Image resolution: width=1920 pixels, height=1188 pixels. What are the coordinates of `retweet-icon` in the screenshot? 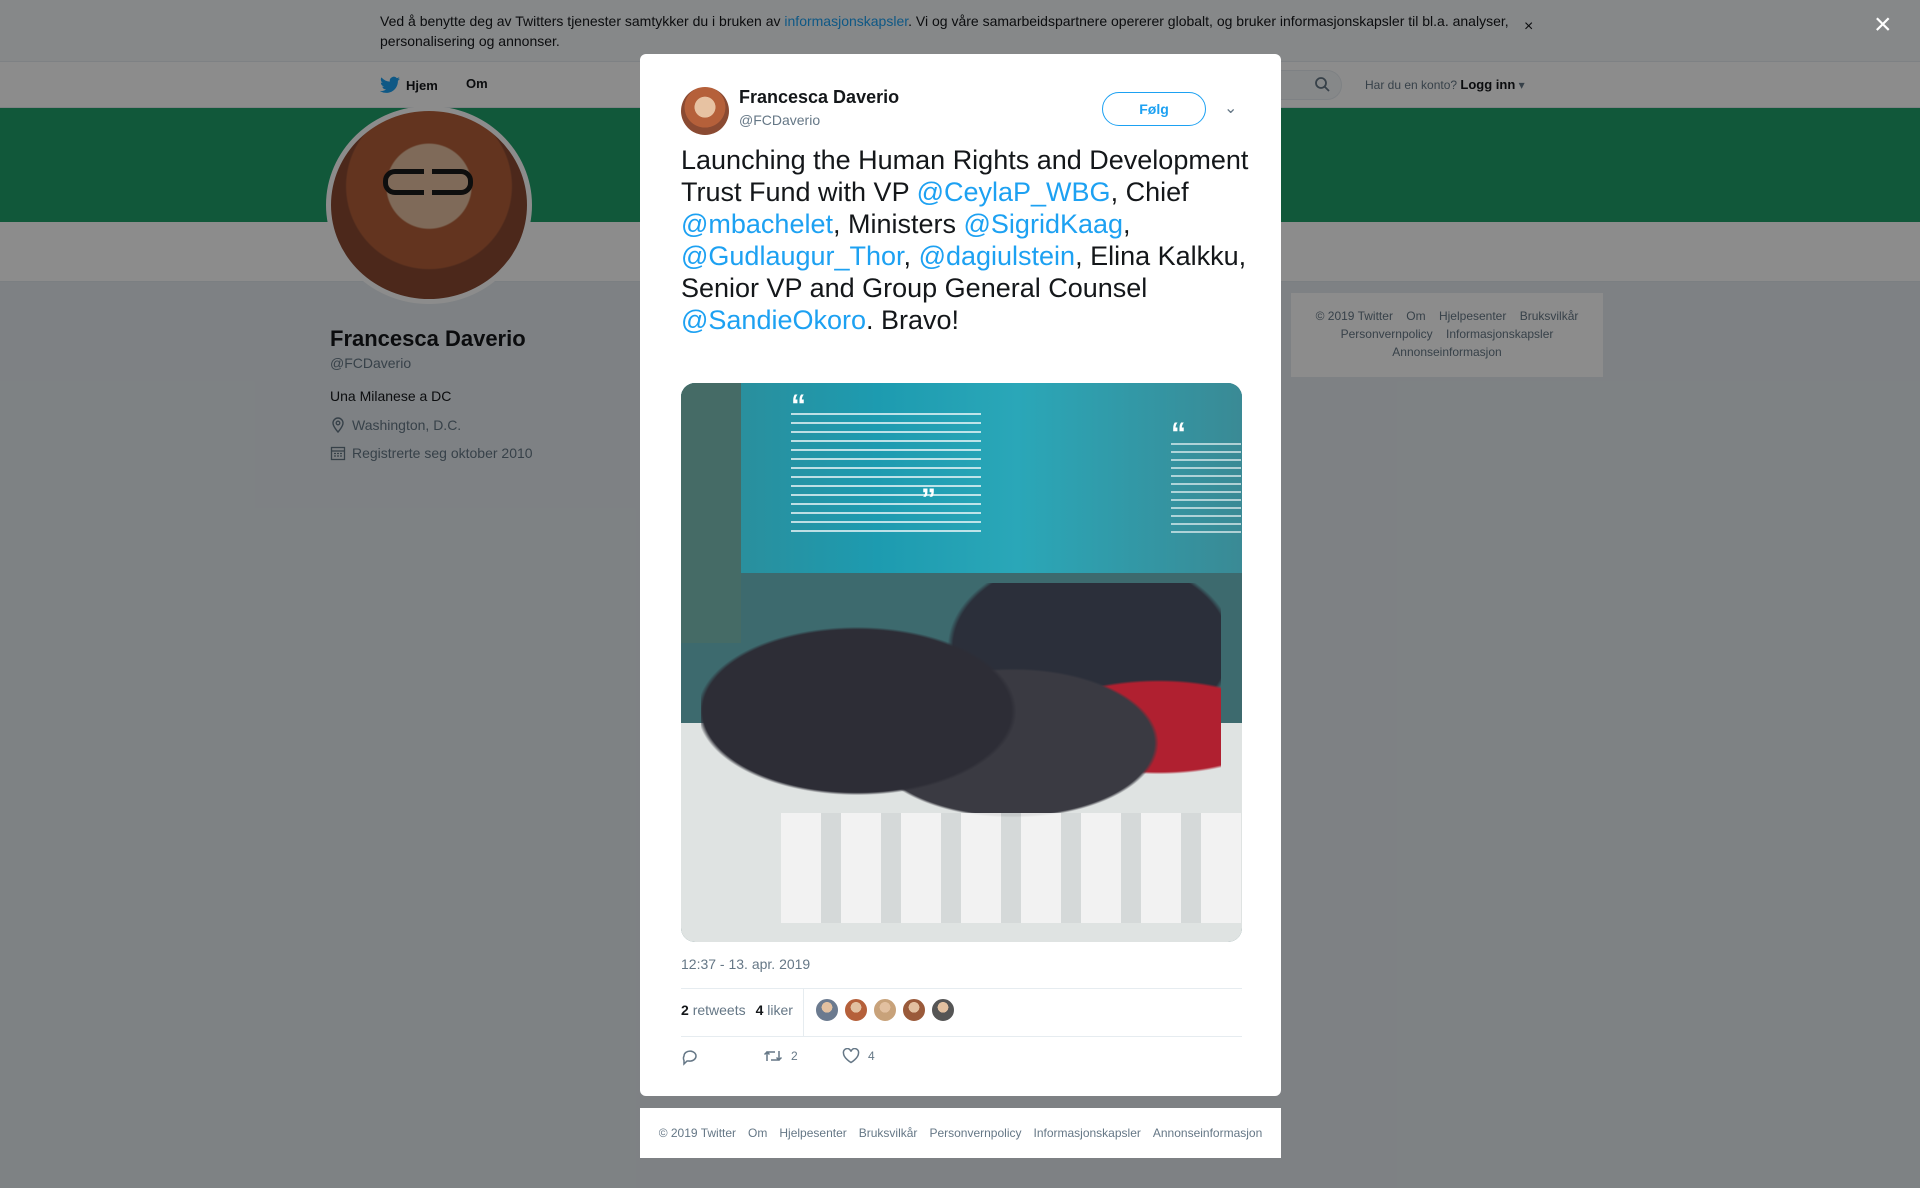 It's located at (773, 1056).